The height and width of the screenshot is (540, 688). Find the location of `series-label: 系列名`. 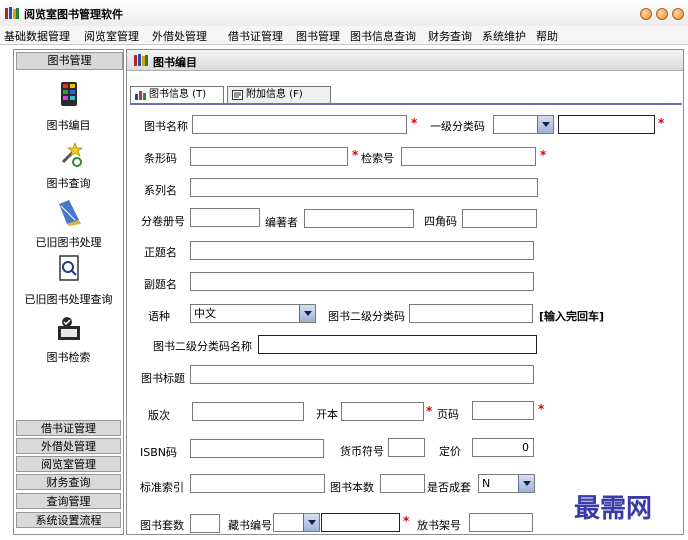

series-label: 系列名 is located at coordinates (160, 190).